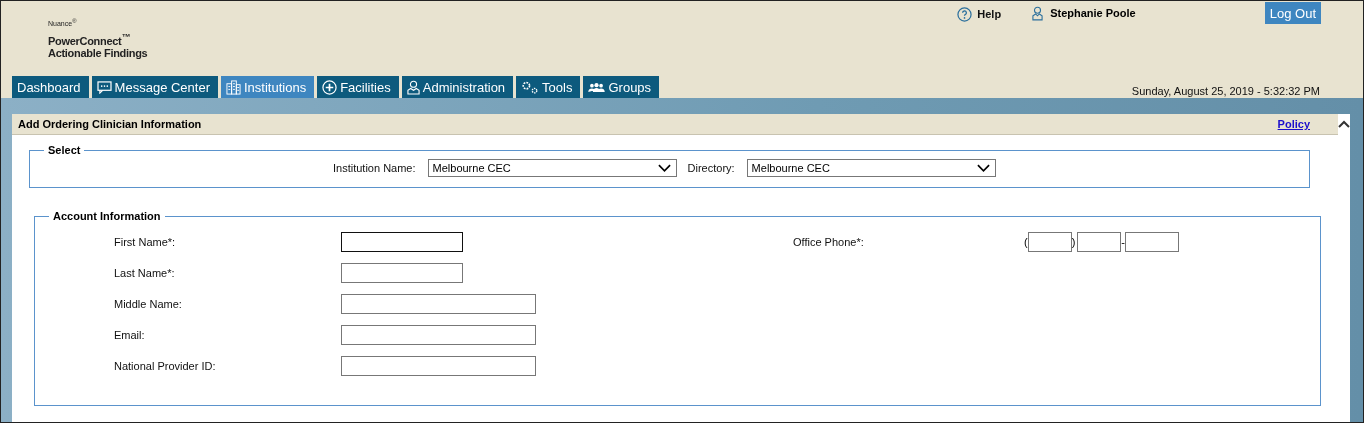 The height and width of the screenshot is (423, 1364). Describe the element at coordinates (64, 150) in the screenshot. I see `group-legend: Select` at that location.